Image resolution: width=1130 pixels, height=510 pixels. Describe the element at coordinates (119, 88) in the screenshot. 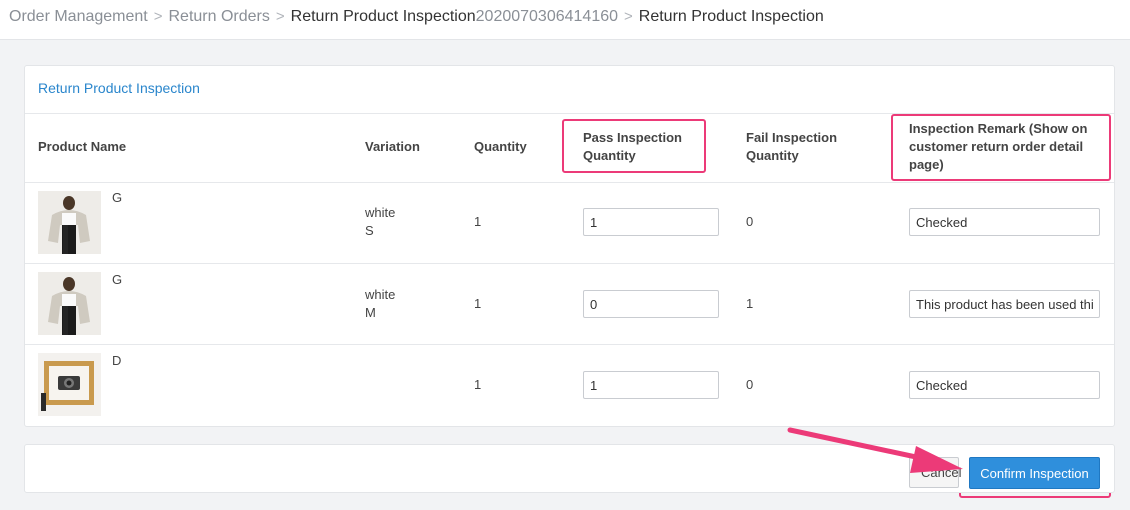

I see `panel-title: Return Product Inspection` at that location.